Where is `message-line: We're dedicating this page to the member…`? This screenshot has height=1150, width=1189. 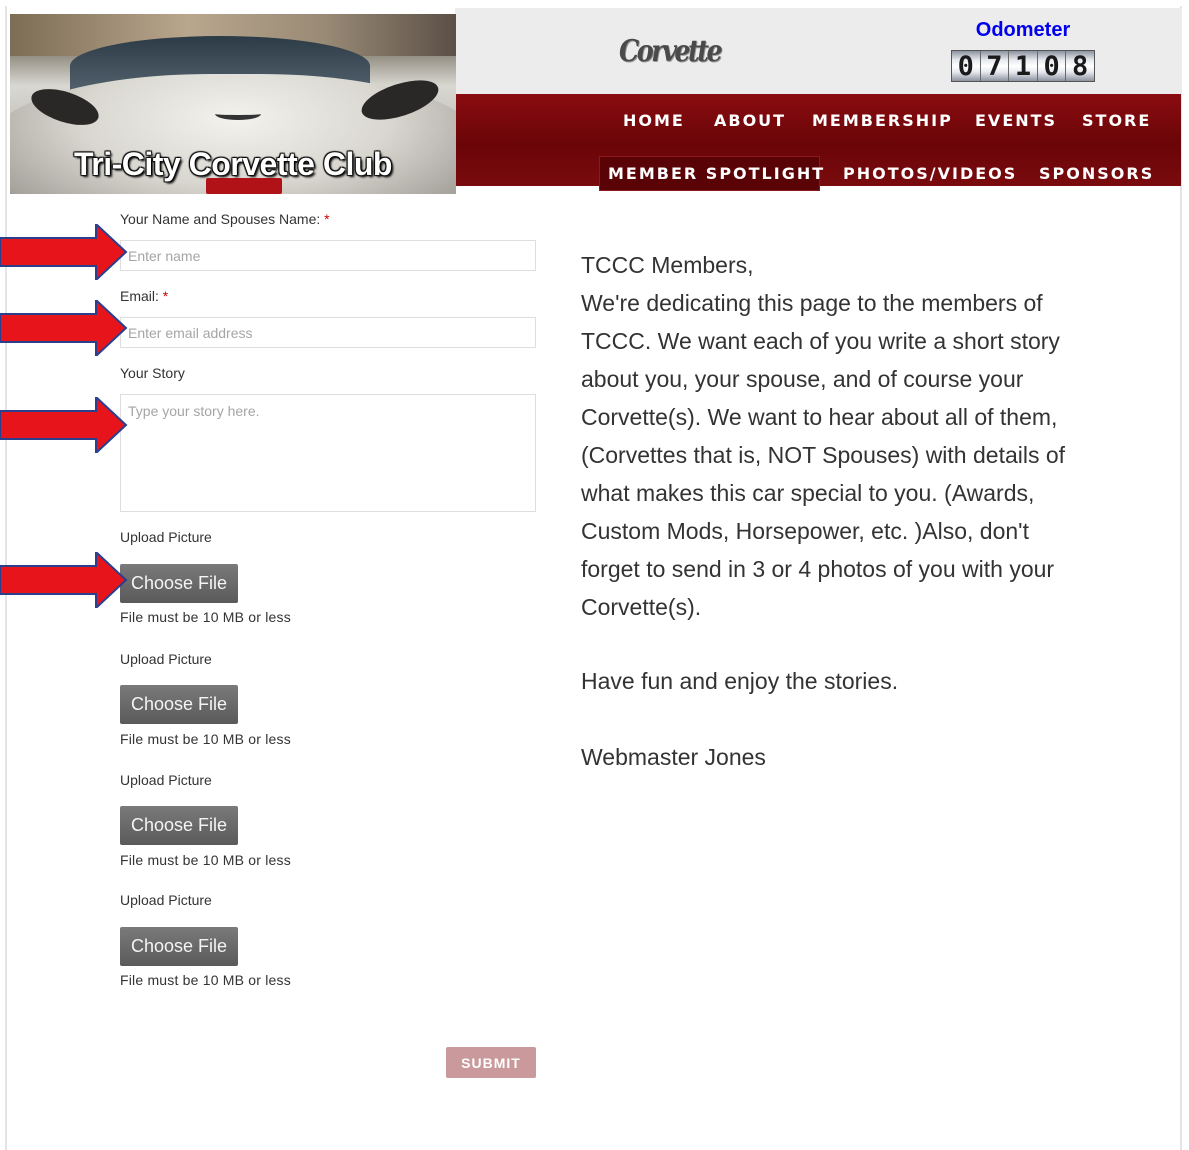 message-line: We're dedicating this page to the member… is located at coordinates (812, 303).